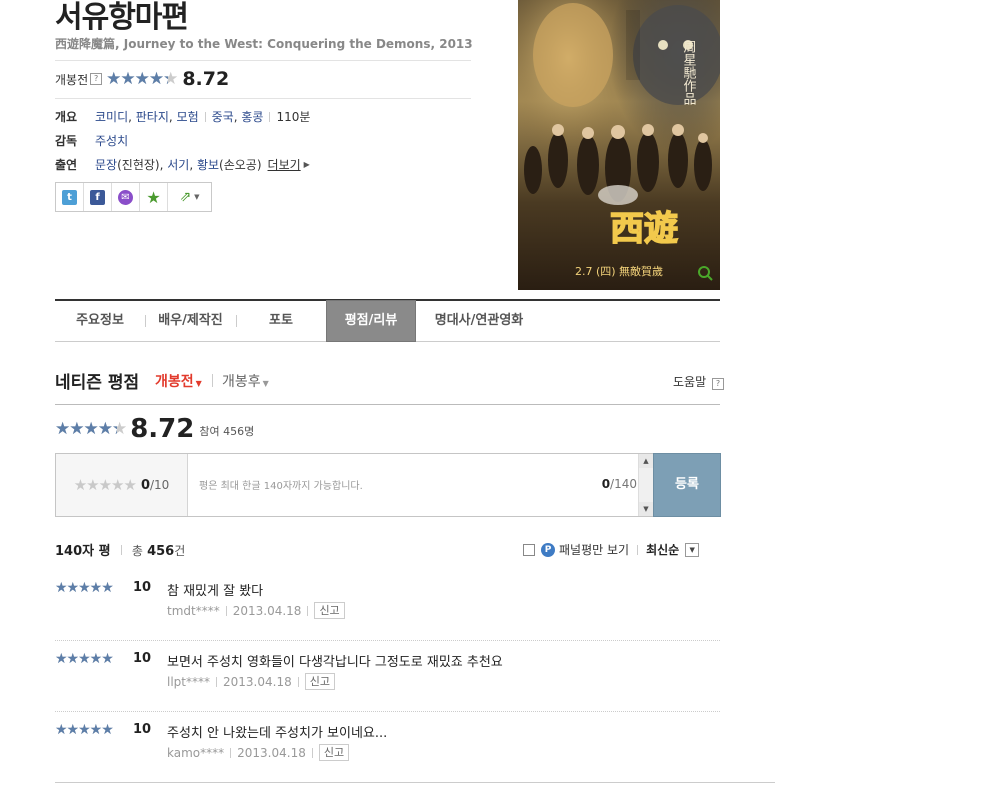 Image resolution: width=1008 pixels, height=785 pixels. What do you see at coordinates (619, 271) in the screenshot?
I see `svg-text: 2.7 (四) 無敵賀歲` at bounding box center [619, 271].